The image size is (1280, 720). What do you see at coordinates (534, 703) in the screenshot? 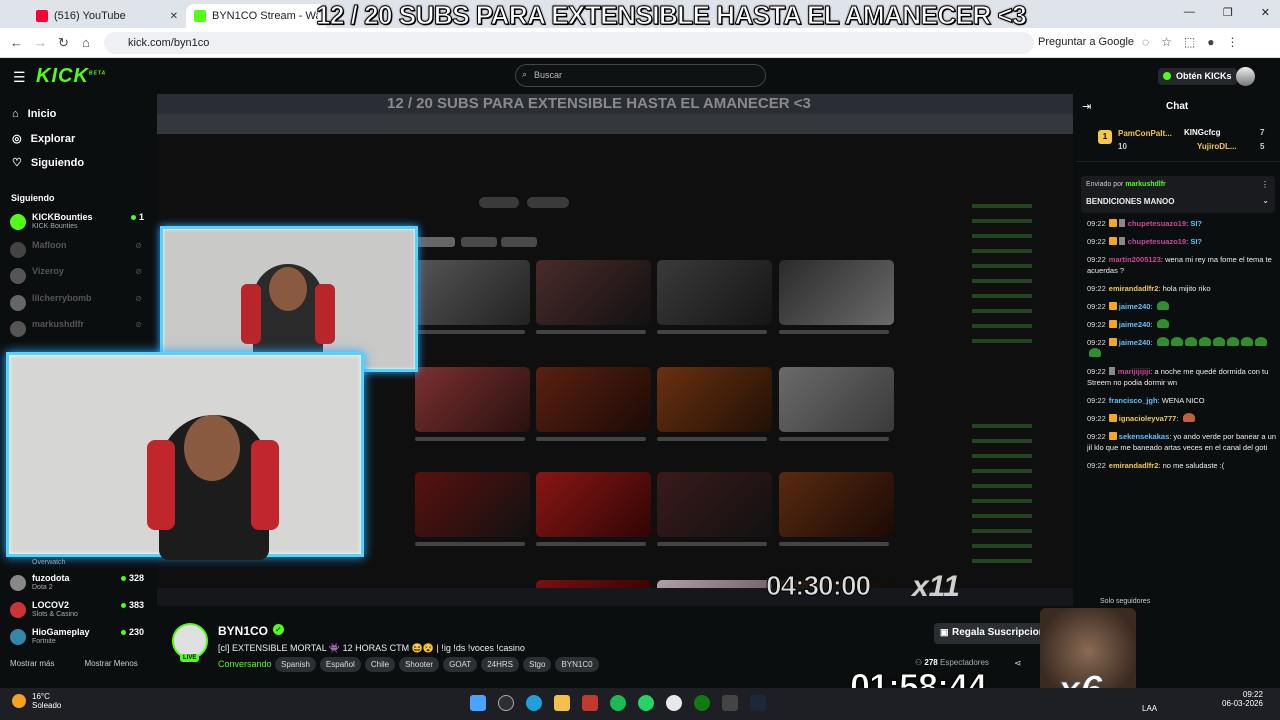
I see `edge-icon` at bounding box center [534, 703].